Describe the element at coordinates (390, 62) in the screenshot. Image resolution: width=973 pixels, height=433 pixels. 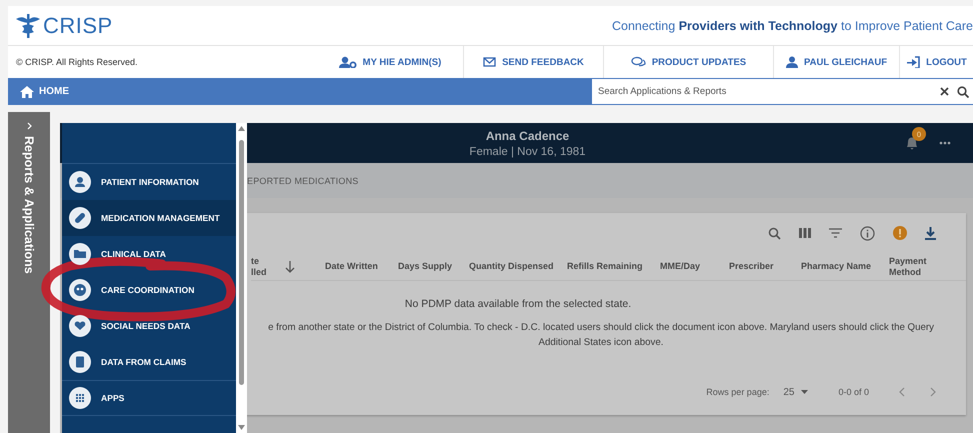
I see `nav-link: MY HIE ADMIN(S)` at that location.